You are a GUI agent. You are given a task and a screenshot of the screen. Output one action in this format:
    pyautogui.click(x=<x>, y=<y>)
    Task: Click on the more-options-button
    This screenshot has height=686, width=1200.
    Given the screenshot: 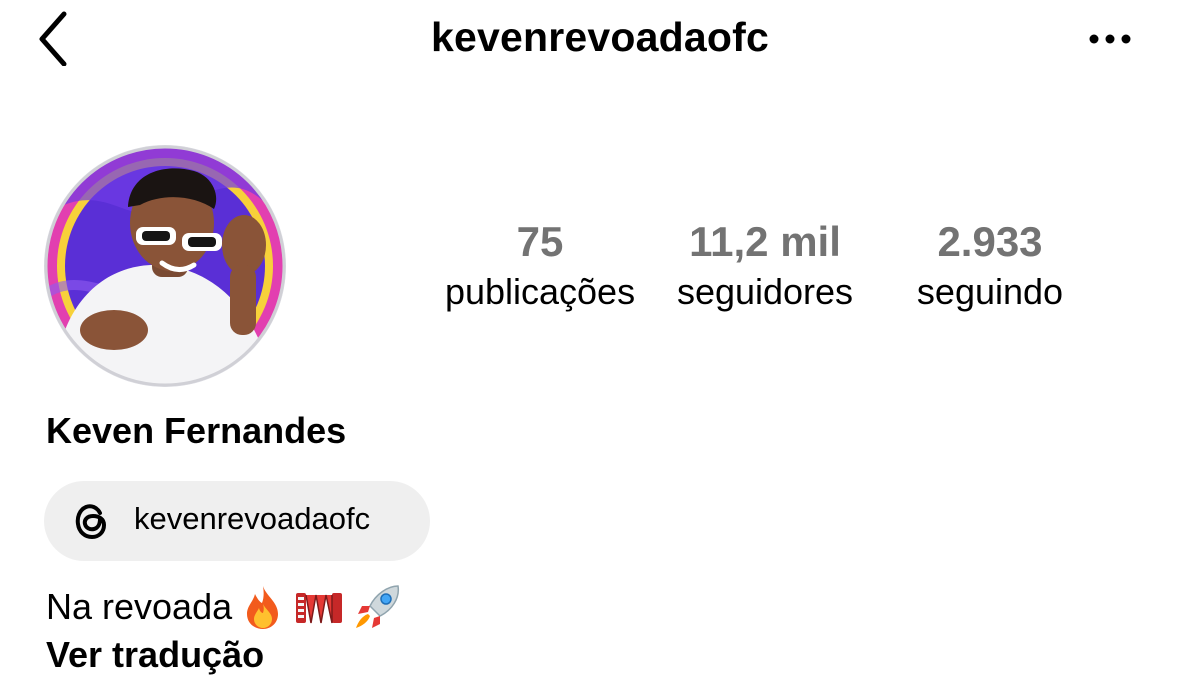 What is the action you would take?
    pyautogui.click(x=1110, y=39)
    